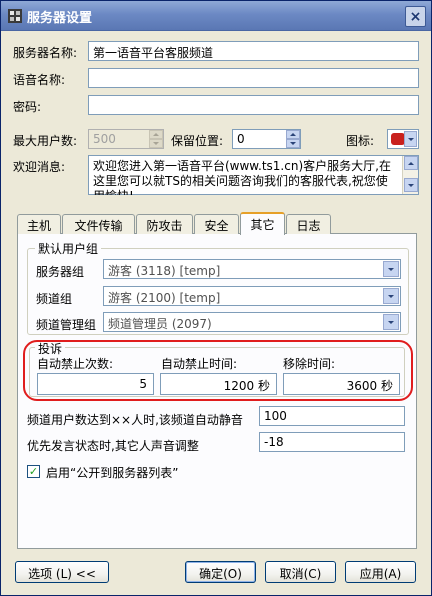 The height and width of the screenshot is (596, 432). I want to click on scroll-up-button, so click(411, 163).